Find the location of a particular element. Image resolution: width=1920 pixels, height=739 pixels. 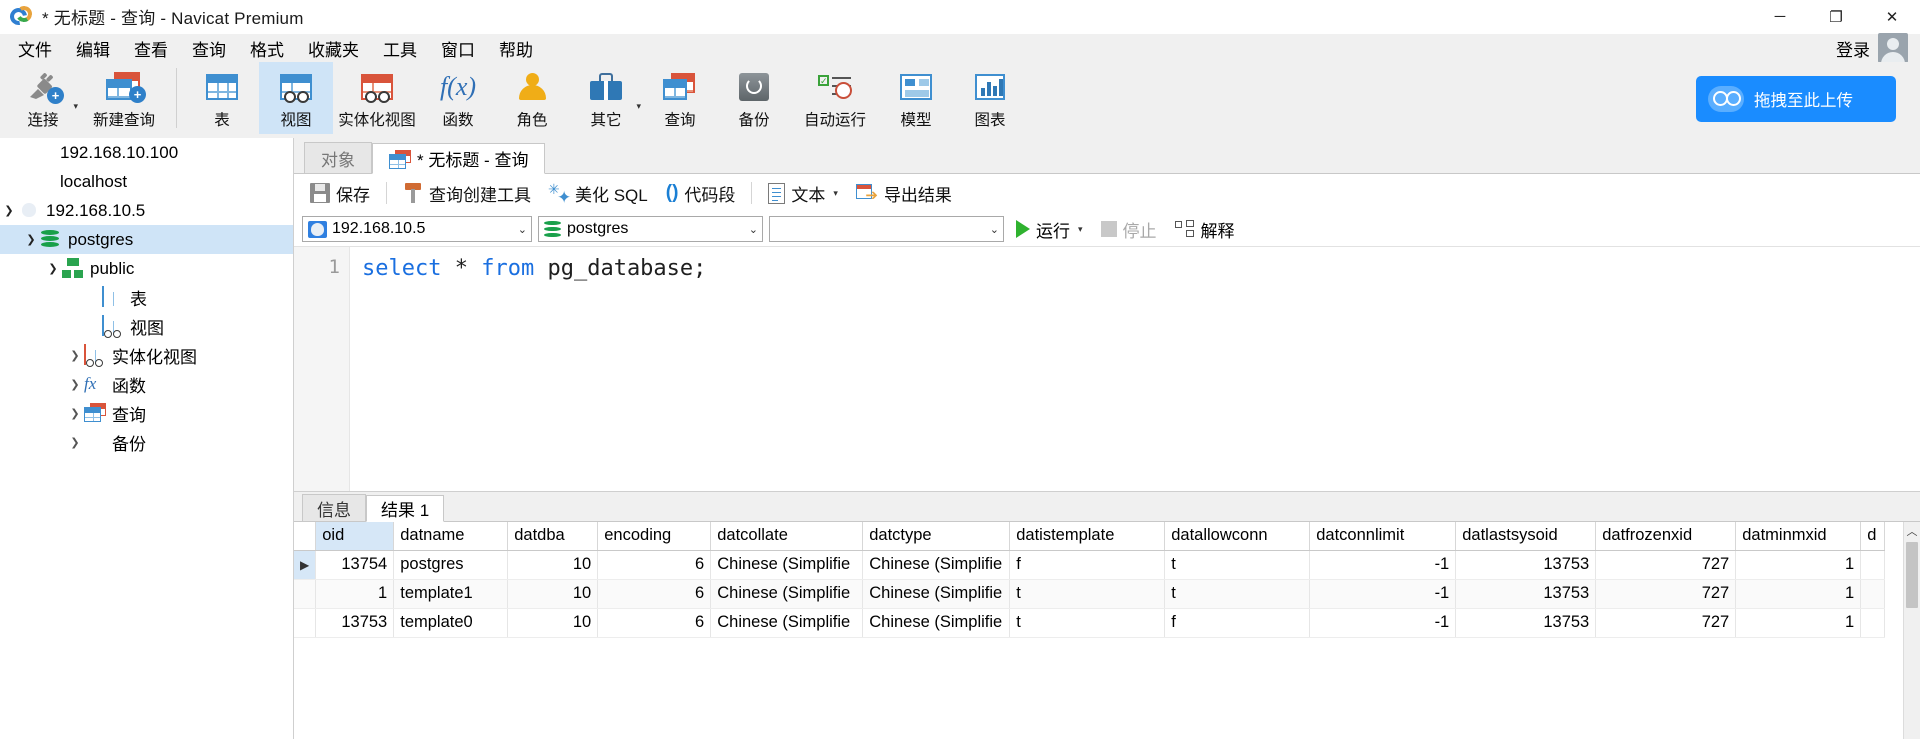

tab-untitled-query: * 无标题 - 查询 is located at coordinates (459, 158).